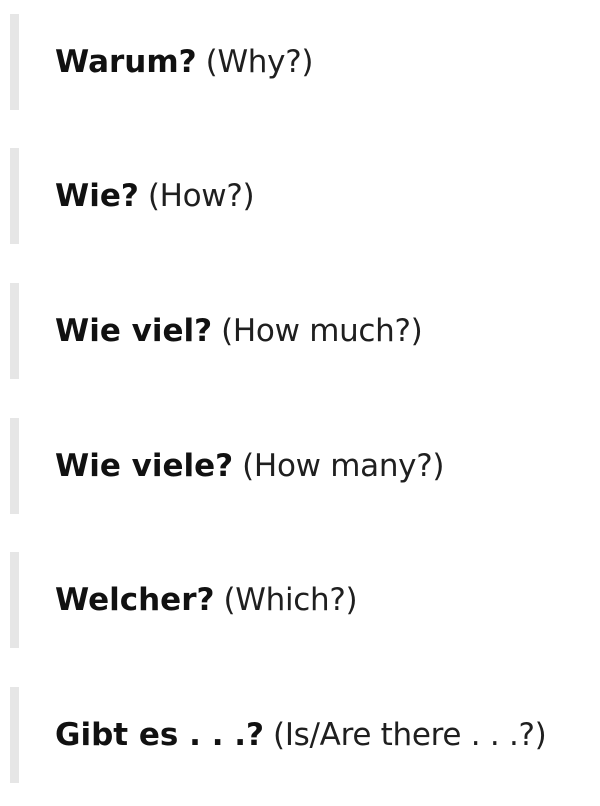 This screenshot has width=600, height=806. I want to click on english-translation: (Why?), so click(259, 62).